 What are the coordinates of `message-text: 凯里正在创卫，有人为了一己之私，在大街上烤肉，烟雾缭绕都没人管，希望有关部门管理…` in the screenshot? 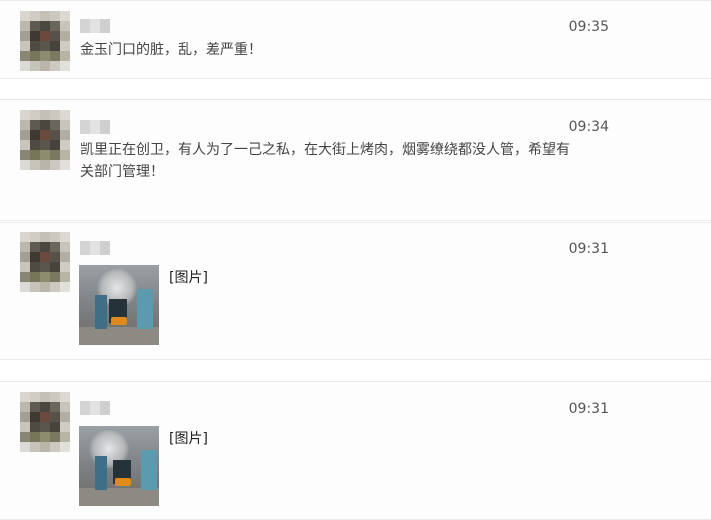 It's located at (325, 161).